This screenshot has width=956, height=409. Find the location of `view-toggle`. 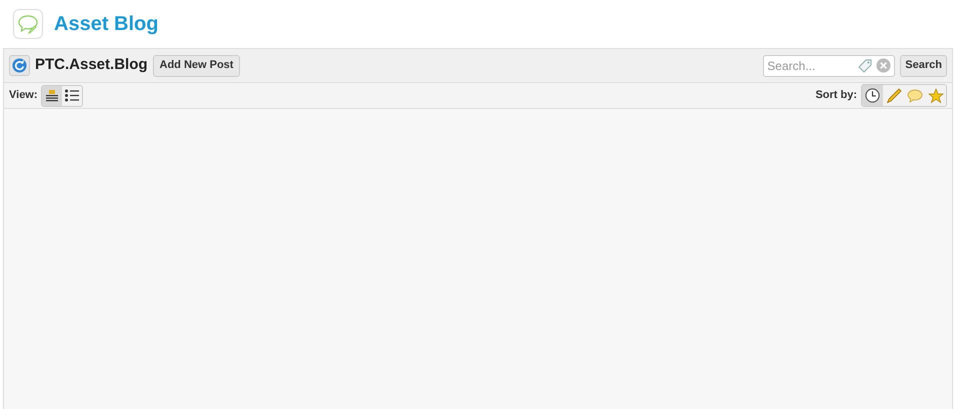

view-toggle is located at coordinates (52, 96).